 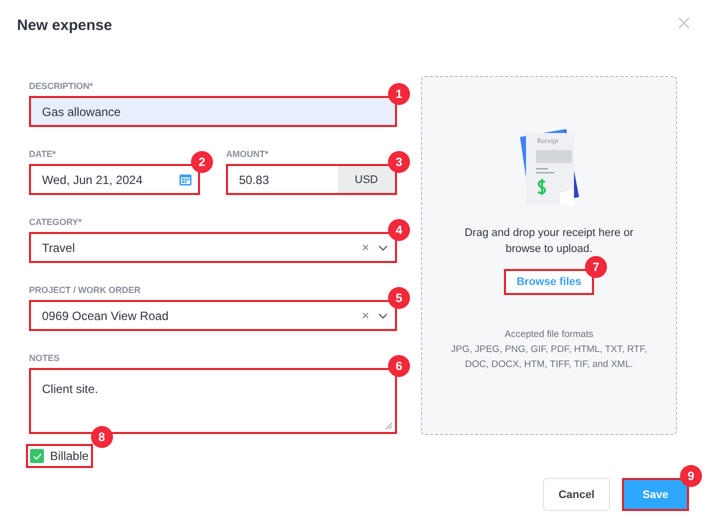 What do you see at coordinates (549, 241) in the screenshot?
I see `upload-instructions: Drag and drop your receipt here or browse to upload.` at bounding box center [549, 241].